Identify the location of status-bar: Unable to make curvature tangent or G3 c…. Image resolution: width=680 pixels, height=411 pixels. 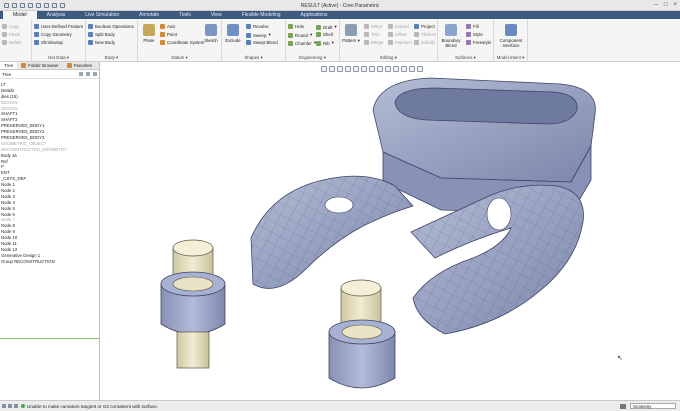
(340, 405).